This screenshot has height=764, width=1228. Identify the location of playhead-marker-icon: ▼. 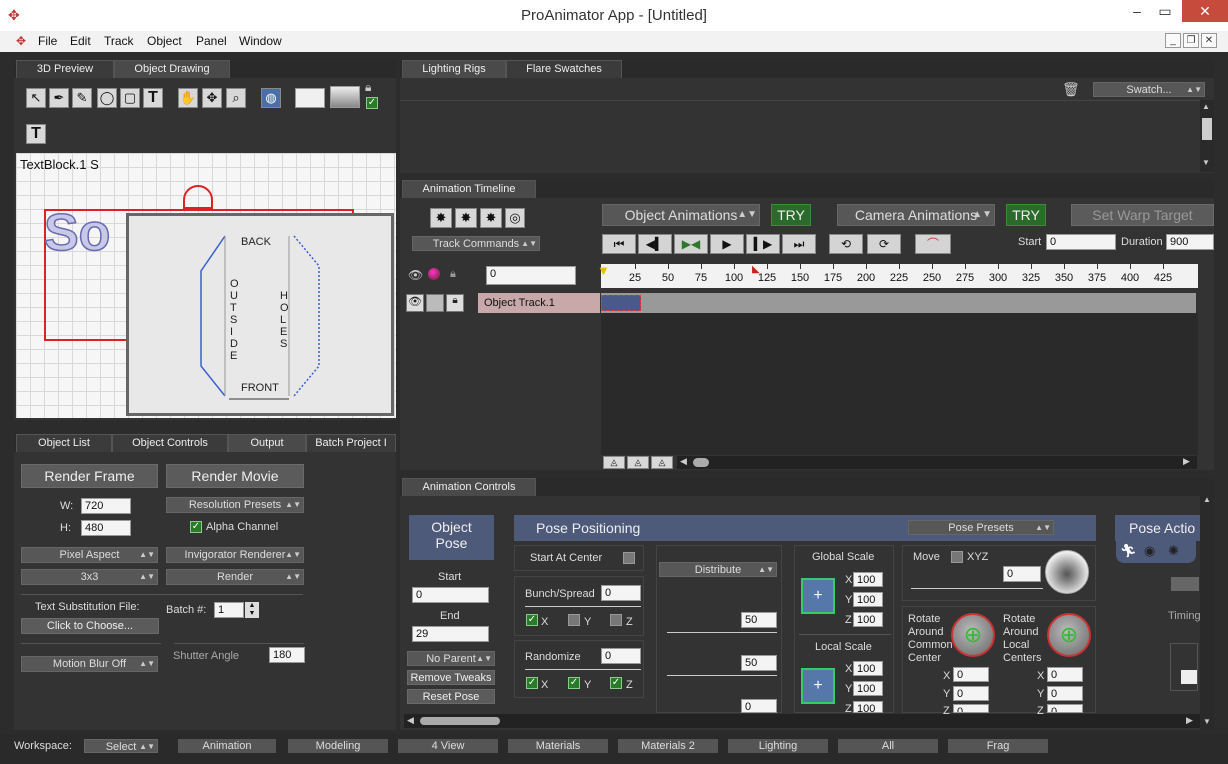
(603, 270).